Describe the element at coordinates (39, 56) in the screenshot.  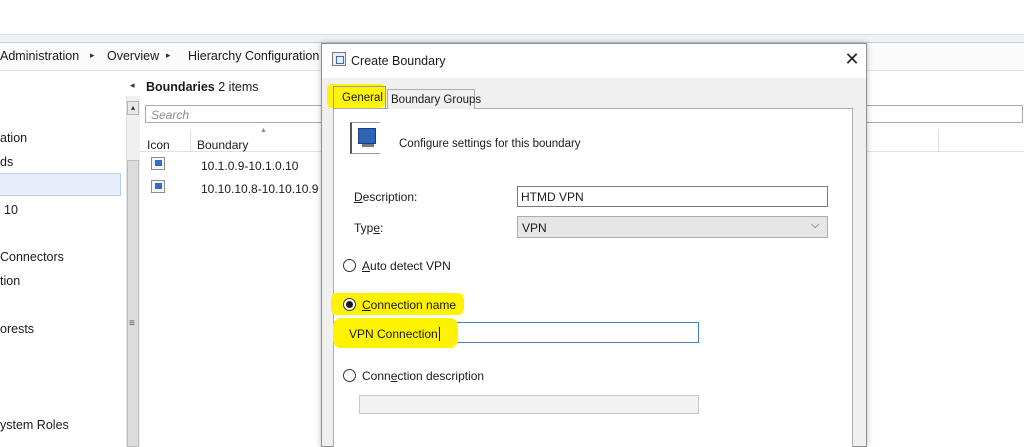
I see `breadcrumb-item-administration: Administration` at that location.